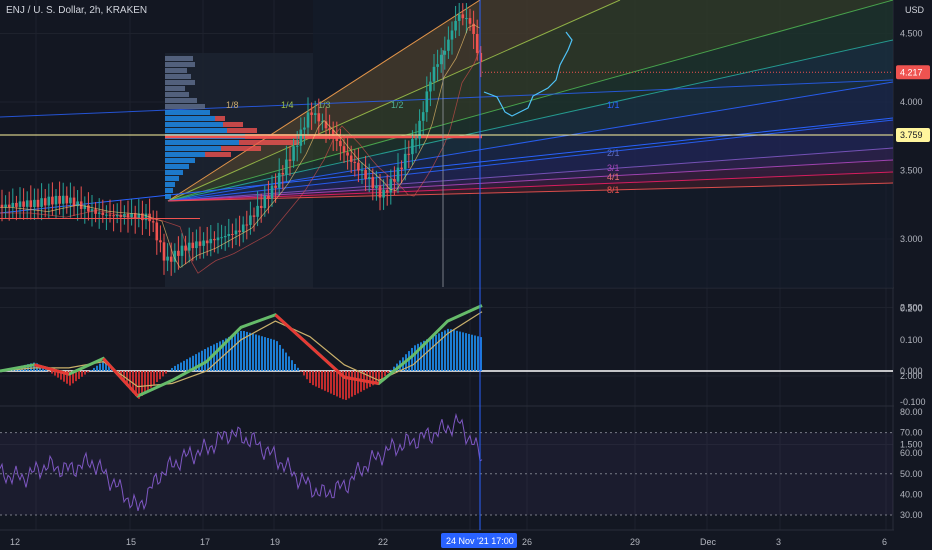  I want to click on symbol-title: ENJ / U. S. Dollar, 2h, KRAKEN, so click(76, 10).